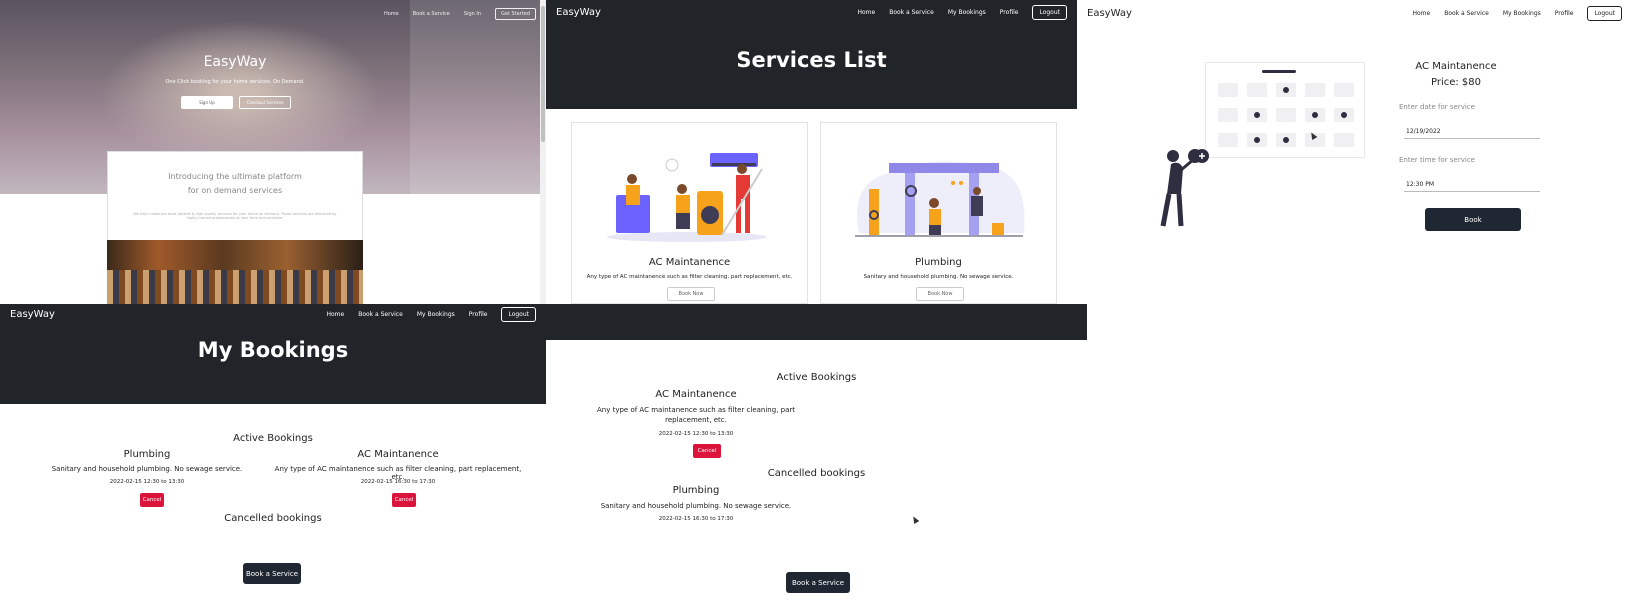  I want to click on hero-title: EasyWay, so click(235, 62).